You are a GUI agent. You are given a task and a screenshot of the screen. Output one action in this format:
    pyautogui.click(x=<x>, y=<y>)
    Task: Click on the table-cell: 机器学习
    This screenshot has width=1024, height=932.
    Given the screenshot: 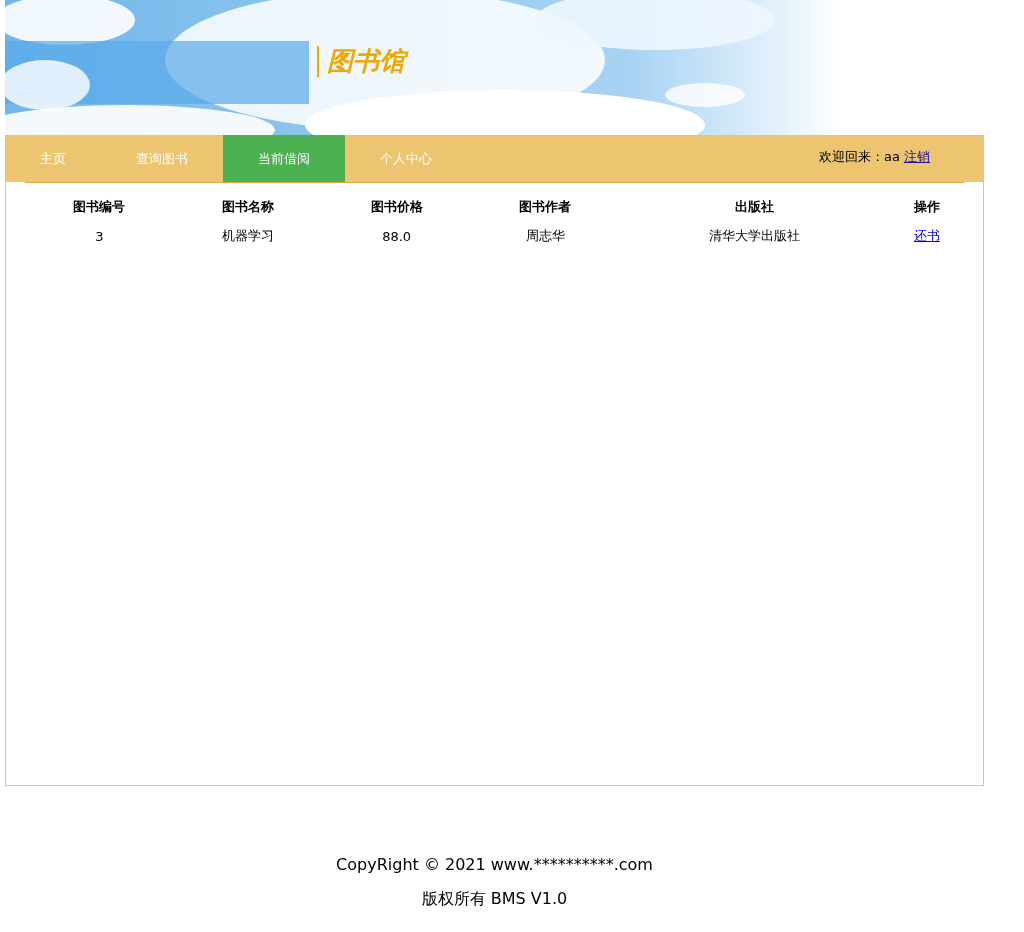 What is the action you would take?
    pyautogui.click(x=248, y=235)
    